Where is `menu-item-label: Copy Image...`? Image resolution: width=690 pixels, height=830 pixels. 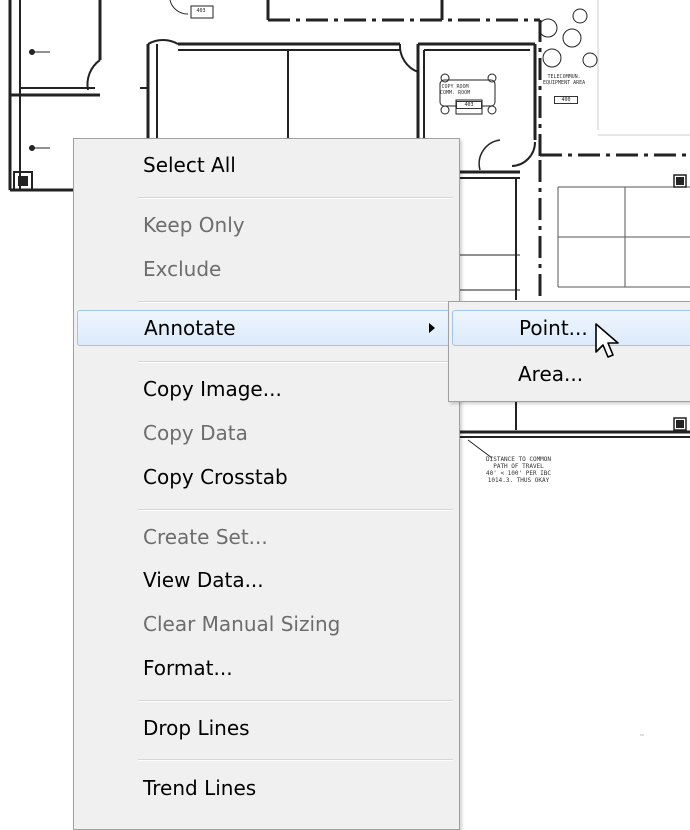
menu-item-label: Copy Image... is located at coordinates (212, 389).